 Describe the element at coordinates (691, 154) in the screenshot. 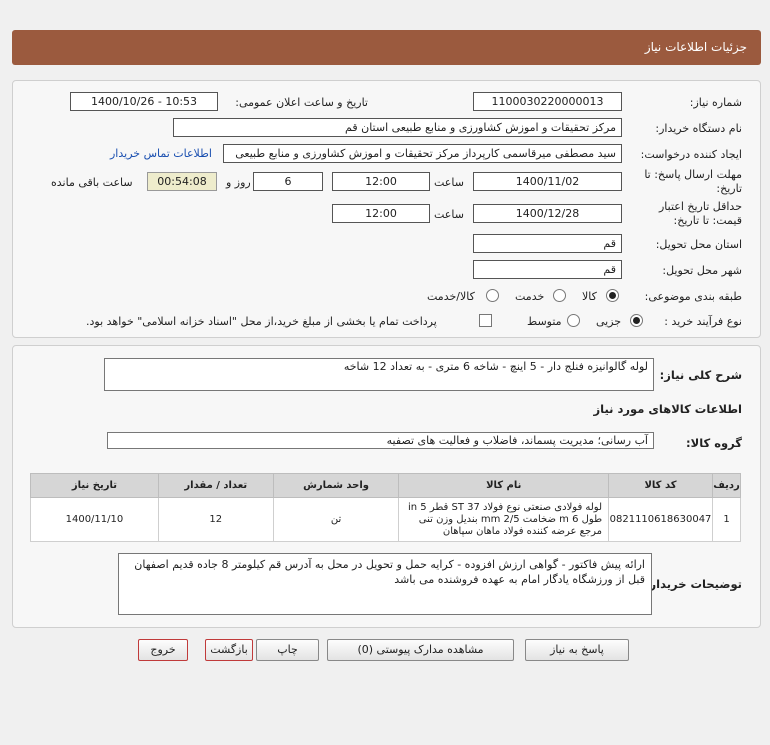

I see `creator-label: ایجاد کننده درخواست:` at that location.